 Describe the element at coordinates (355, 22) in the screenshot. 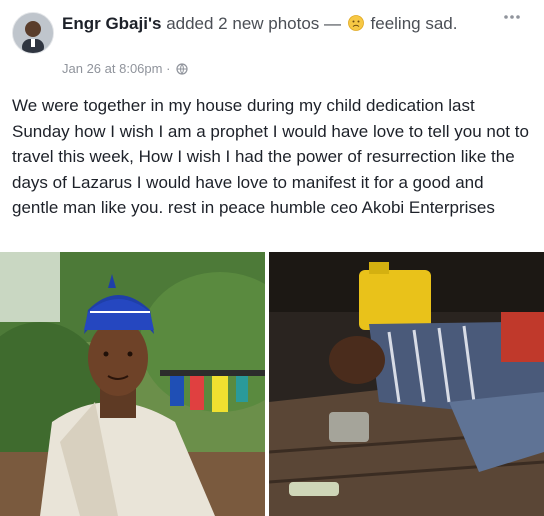

I see `sad-face-icon` at that location.